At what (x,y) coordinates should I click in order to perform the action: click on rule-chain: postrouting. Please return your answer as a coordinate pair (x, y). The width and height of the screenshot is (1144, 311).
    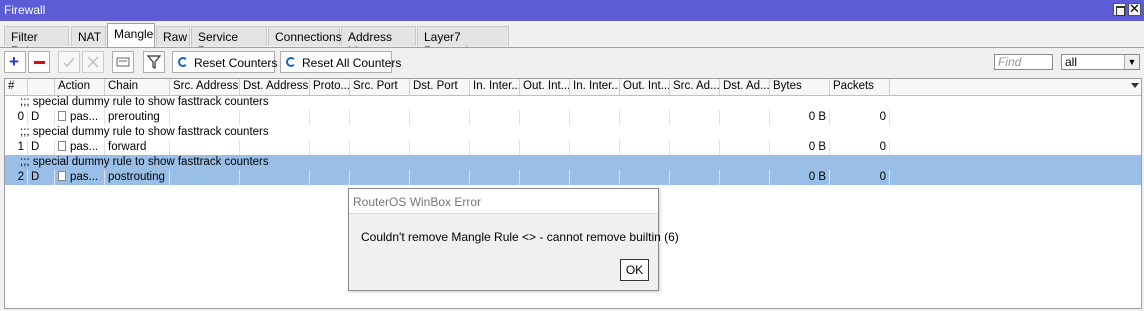
    Looking at the image, I should click on (137, 177).